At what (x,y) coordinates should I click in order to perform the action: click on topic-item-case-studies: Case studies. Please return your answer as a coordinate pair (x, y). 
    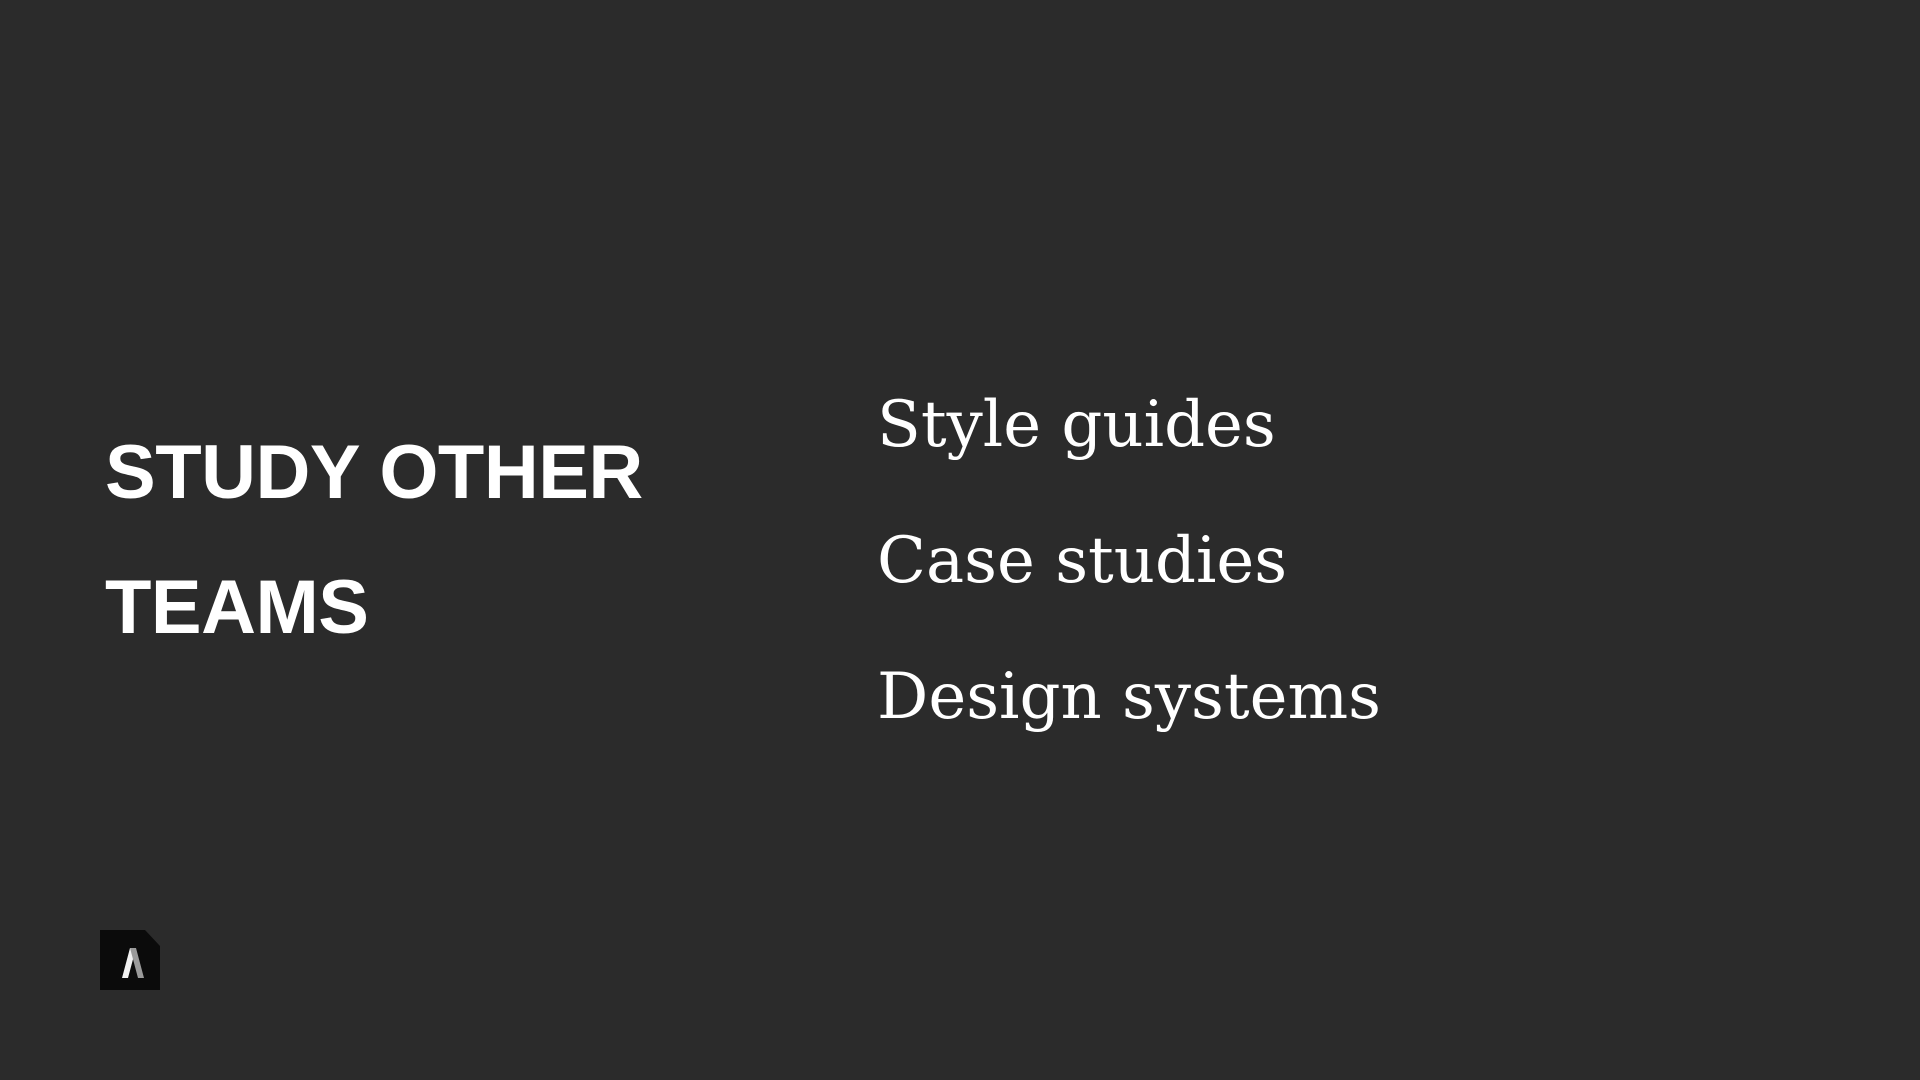
    Looking at the image, I should click on (1082, 561).